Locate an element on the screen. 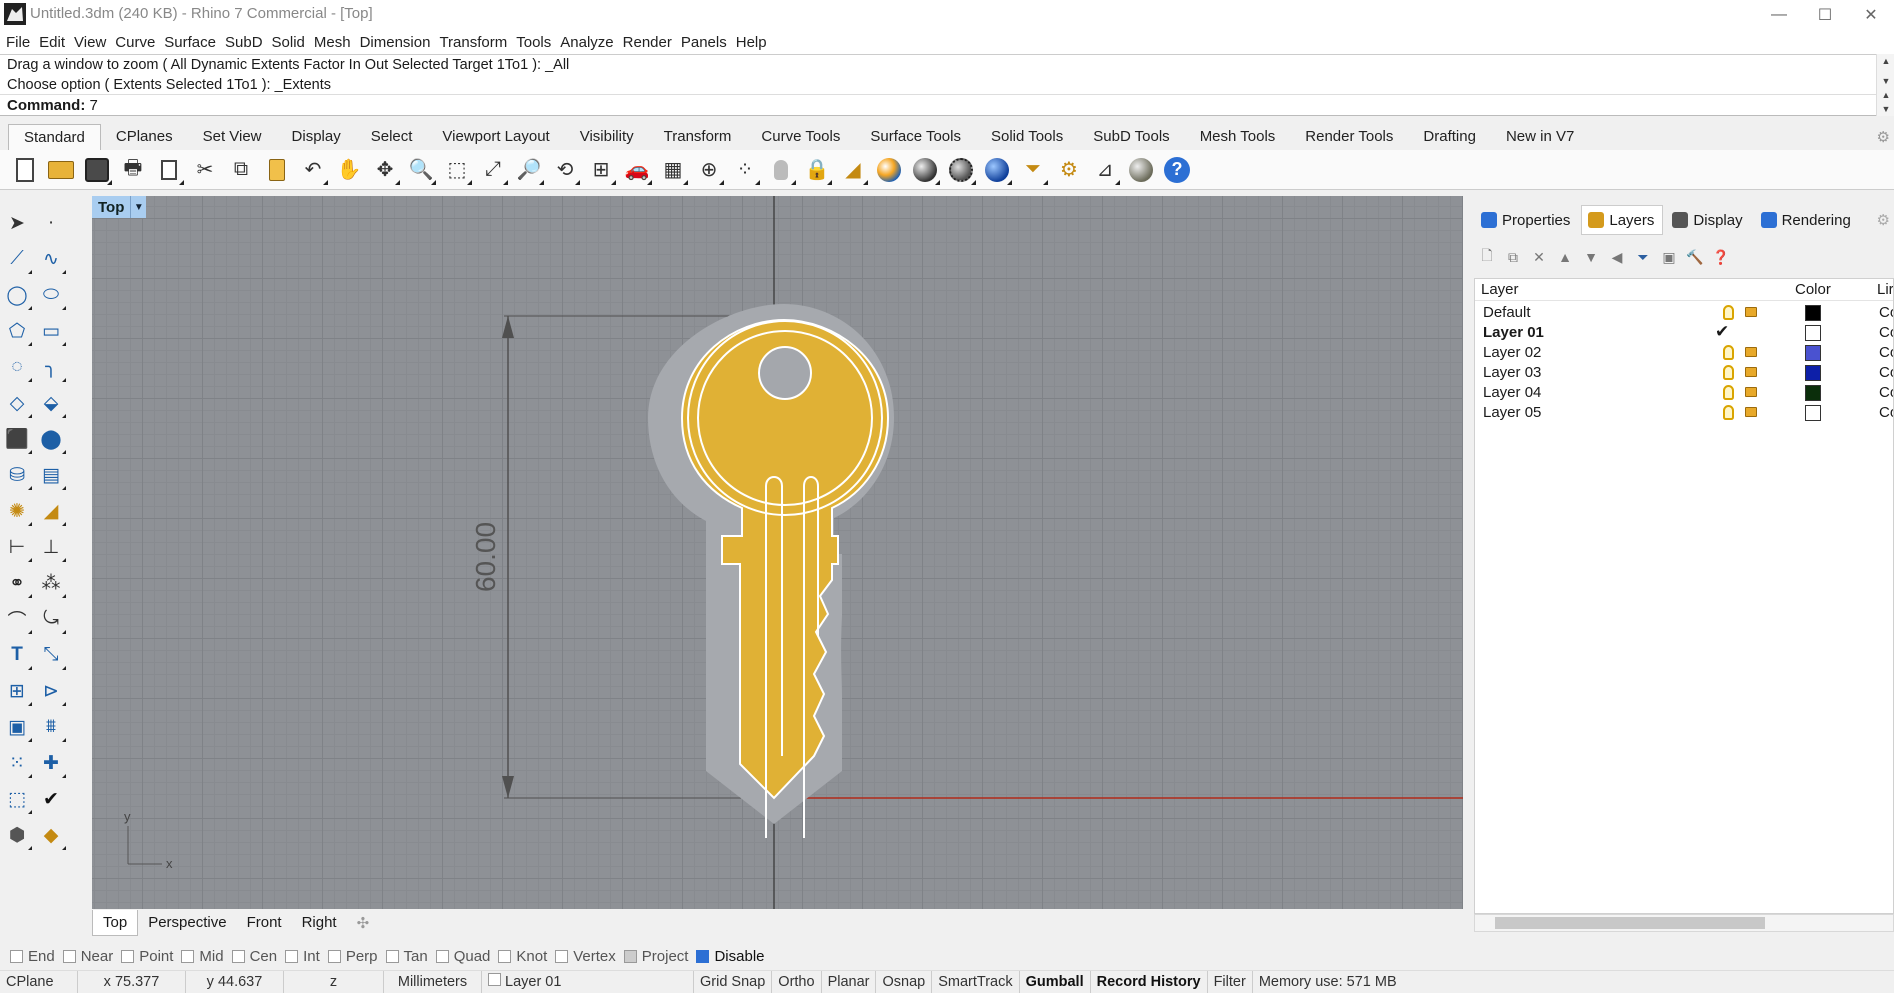  move-icon: ⤡ is located at coordinates (51, 655).